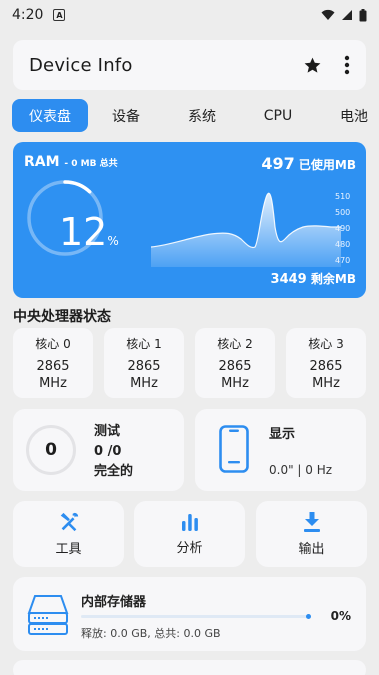 The height and width of the screenshot is (675, 379). What do you see at coordinates (326, 65) in the screenshot?
I see `app-bar-actions` at bounding box center [326, 65].